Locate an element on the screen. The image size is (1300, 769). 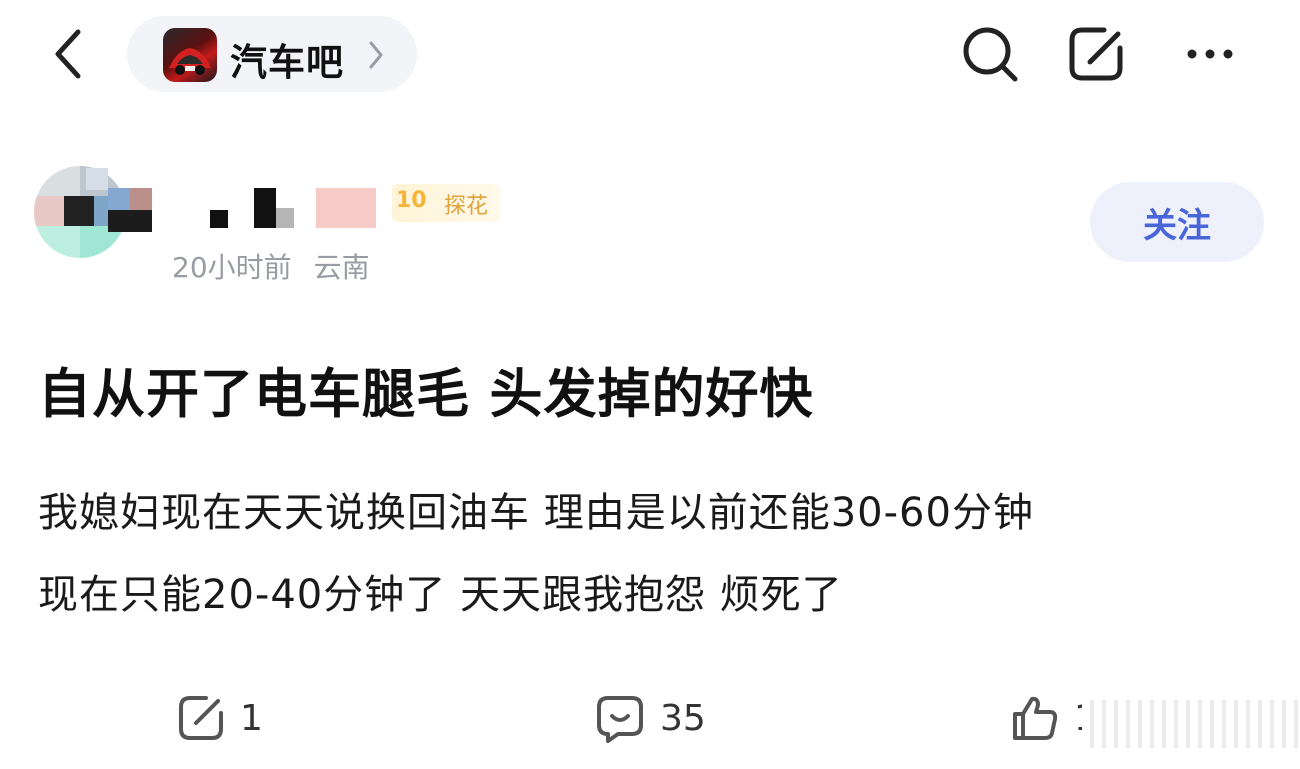
comment-button: 35 is located at coordinates (650, 718).